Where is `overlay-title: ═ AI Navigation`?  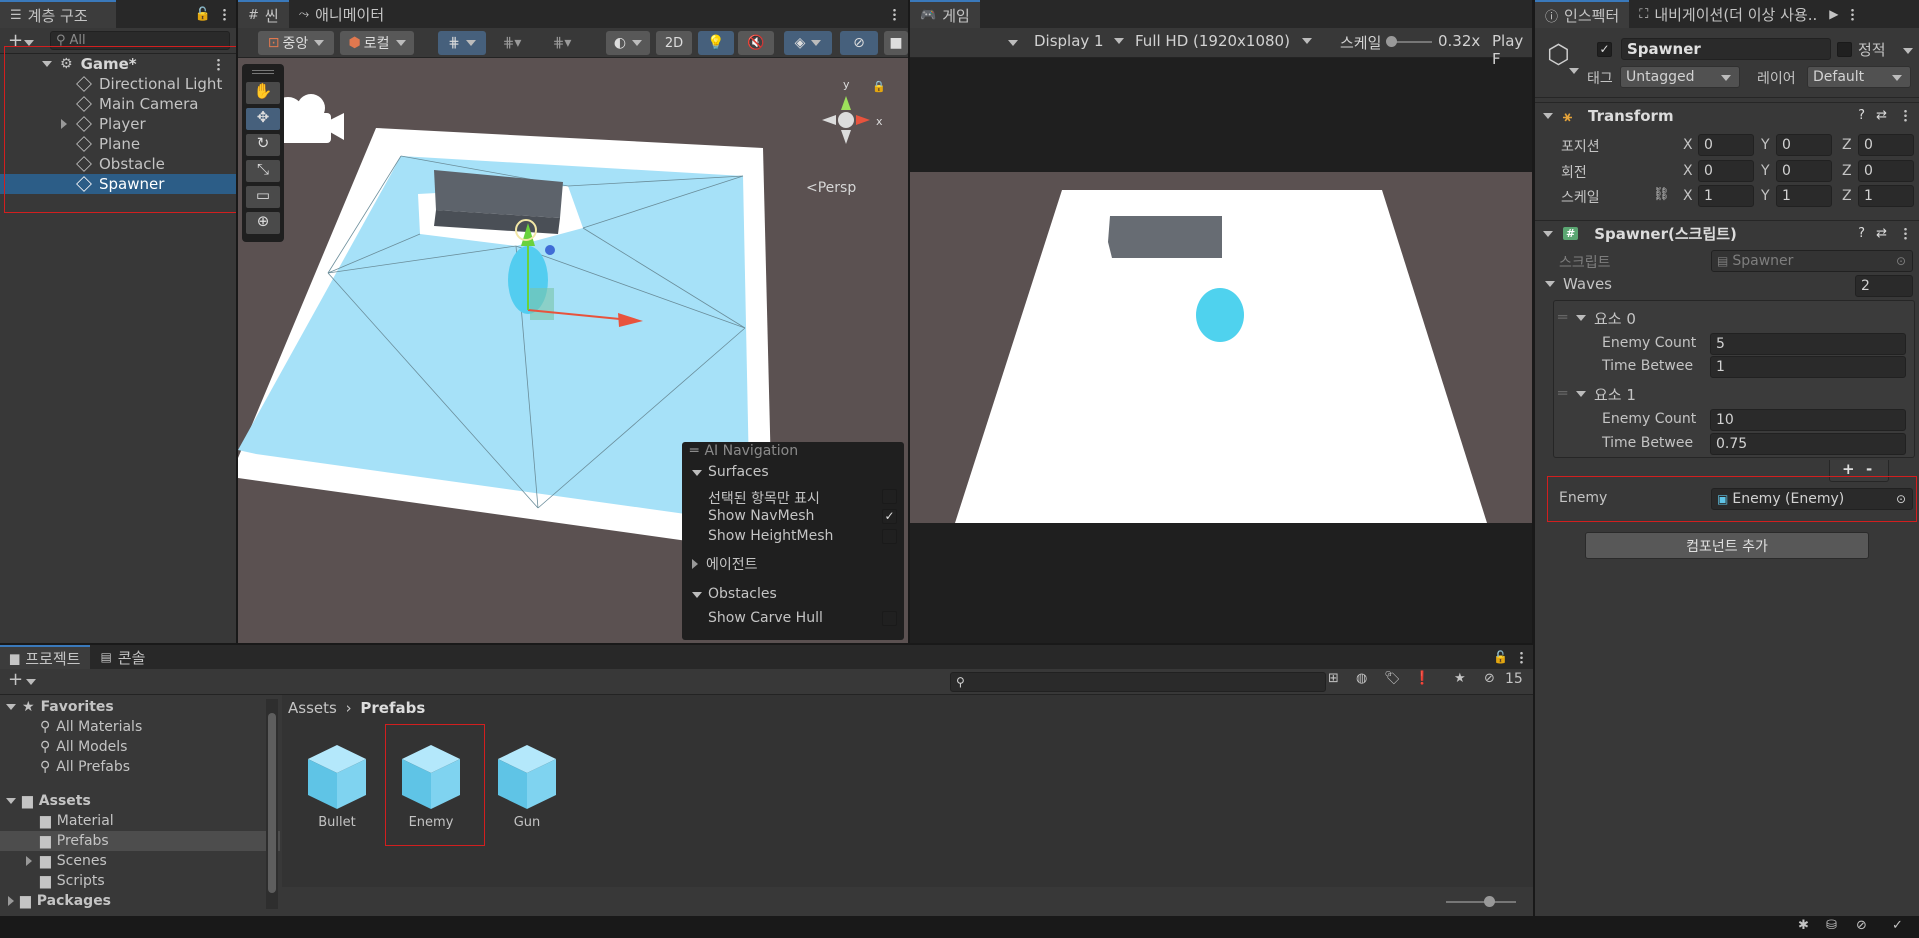 overlay-title: ═ AI Navigation is located at coordinates (744, 453).